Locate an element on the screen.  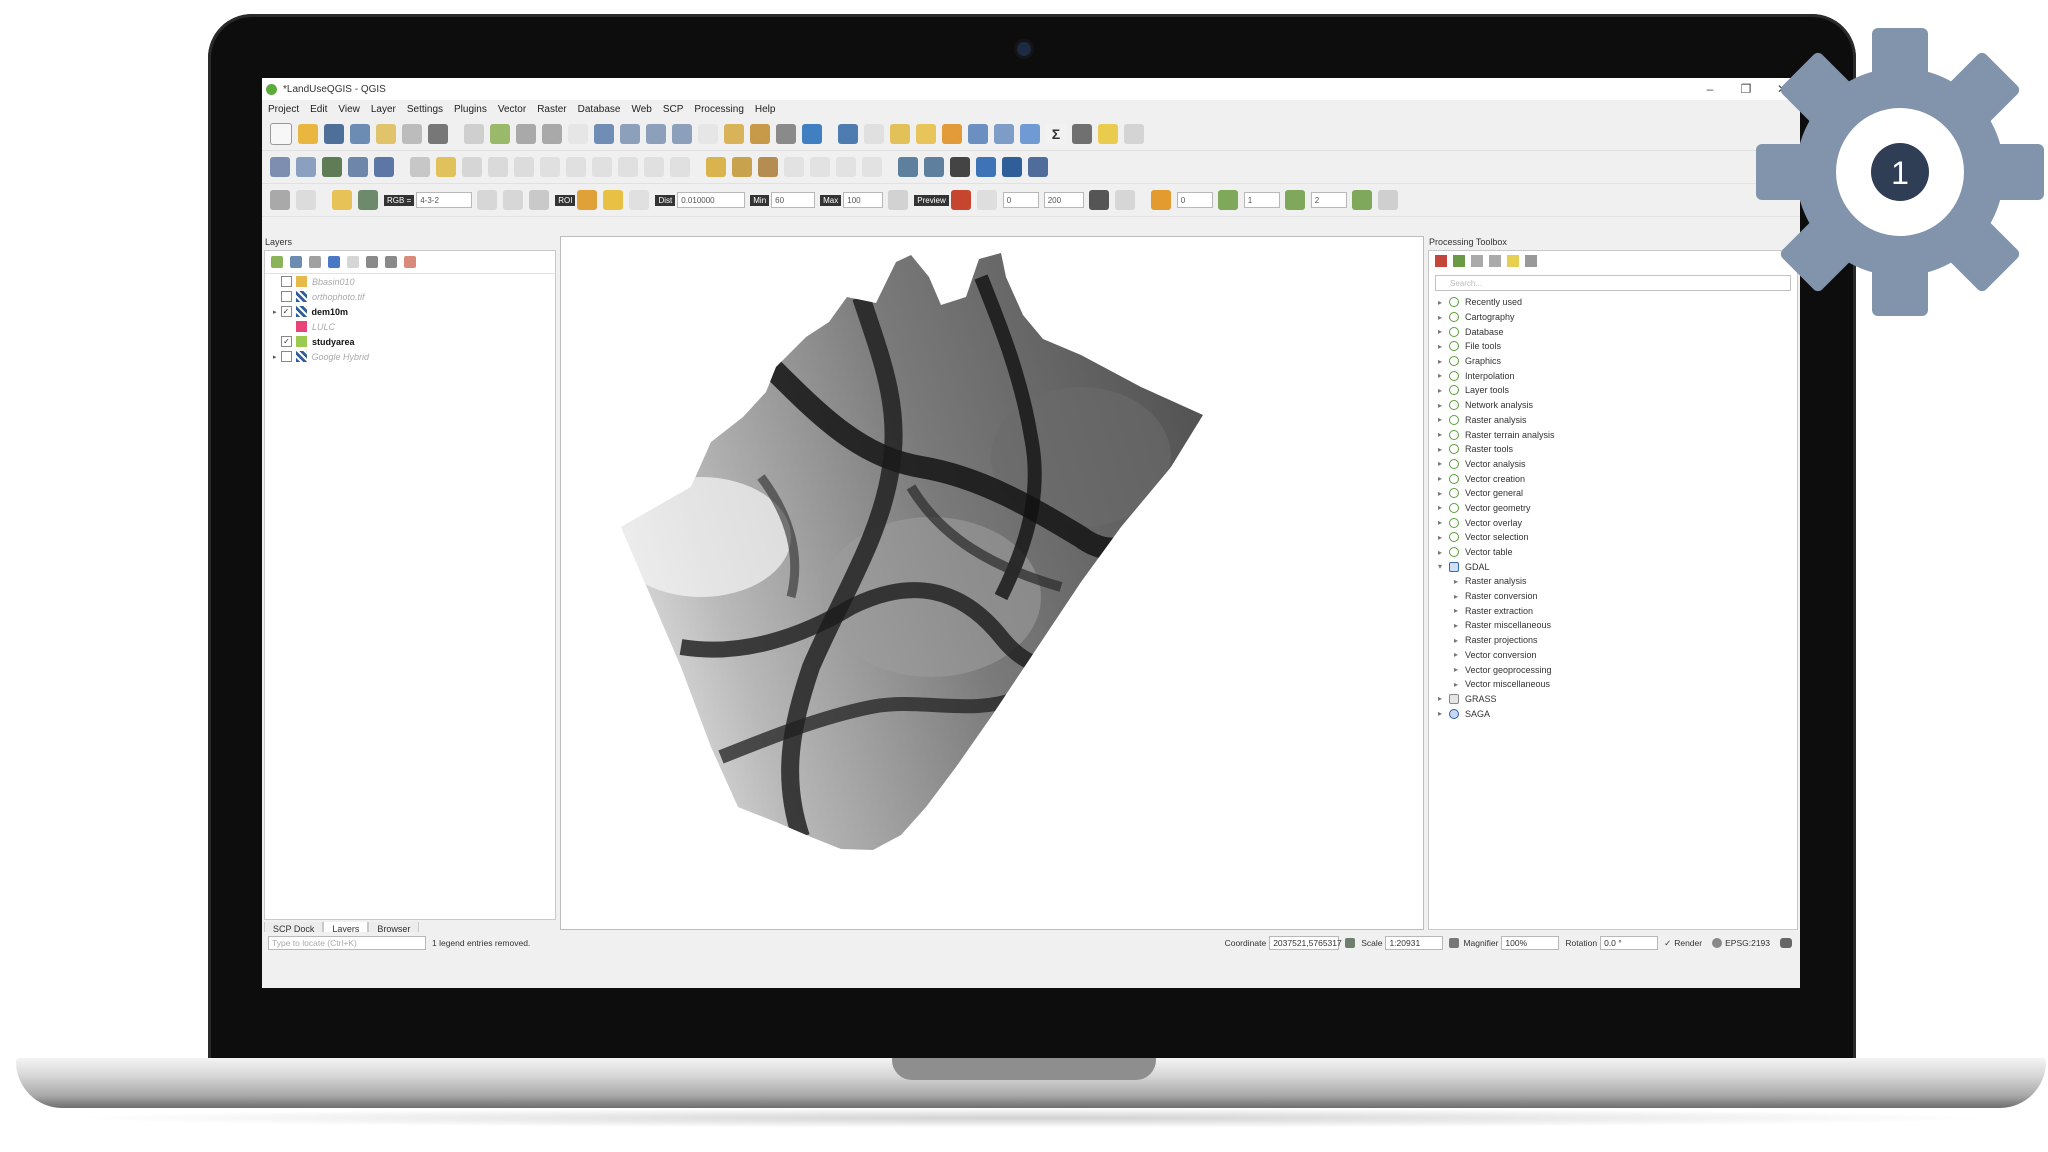
layer-row: ✓ studyarea is located at coordinates (410, 341).